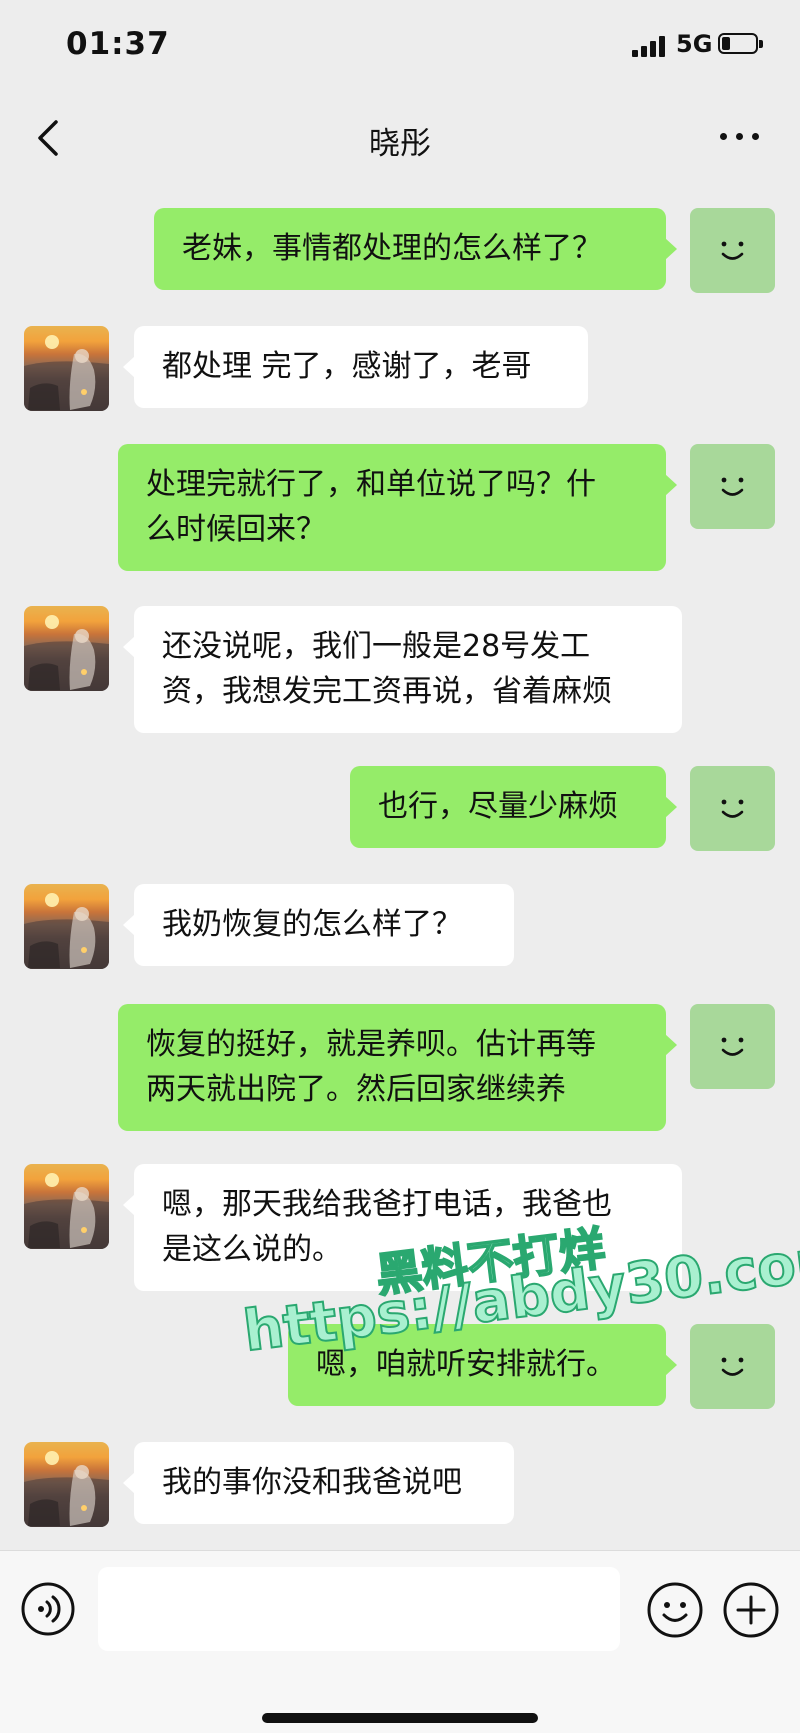  I want to click on received-message-bubble: 嗯，那天我给我爸打电话，我爸也 是这么说的。, so click(402, 1227).